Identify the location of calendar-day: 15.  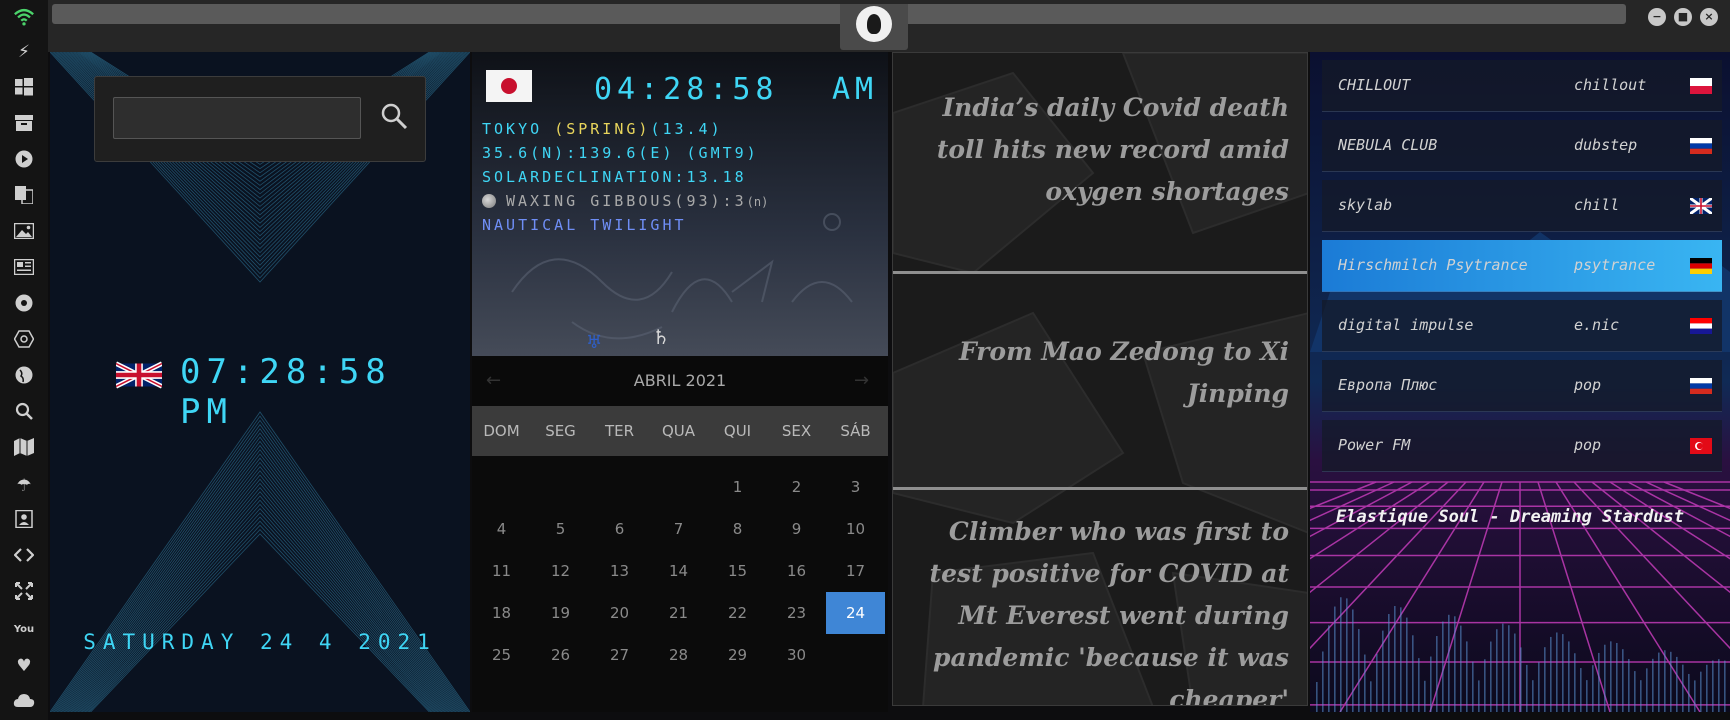
(737, 571).